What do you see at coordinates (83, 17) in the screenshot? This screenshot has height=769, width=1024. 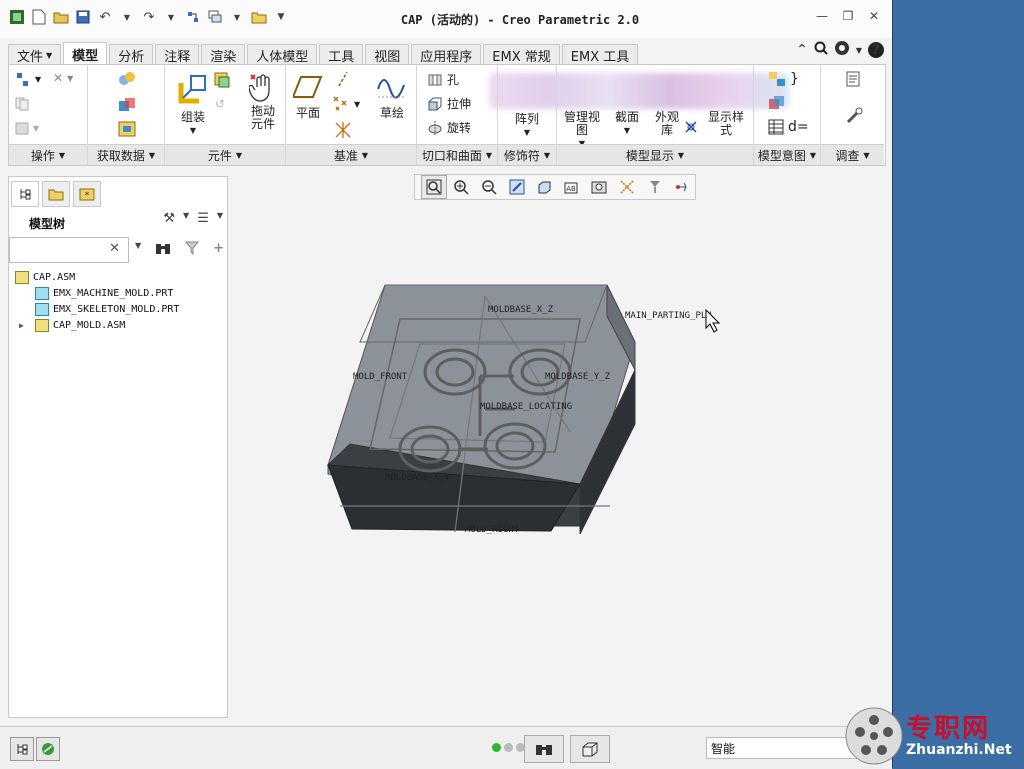 I see `save-icon` at bounding box center [83, 17].